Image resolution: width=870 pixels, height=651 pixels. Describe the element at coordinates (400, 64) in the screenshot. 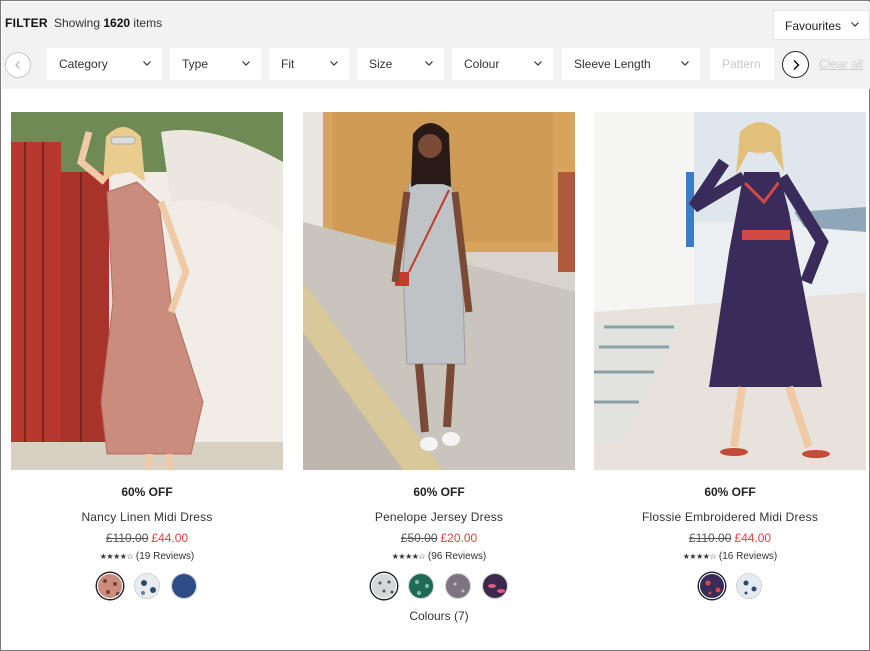

I see `filter-chip-size: Size` at that location.